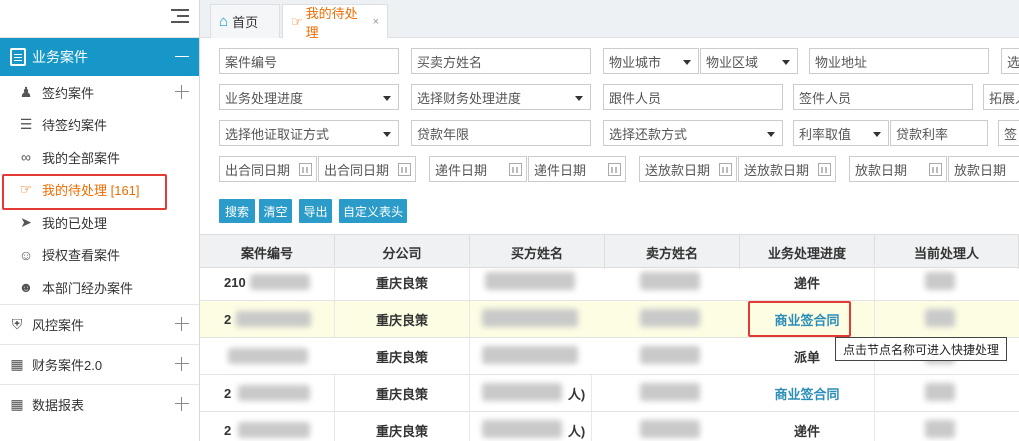  I want to click on sidebar-group-finance: ▦ 财务案件2.0, so click(99, 363).